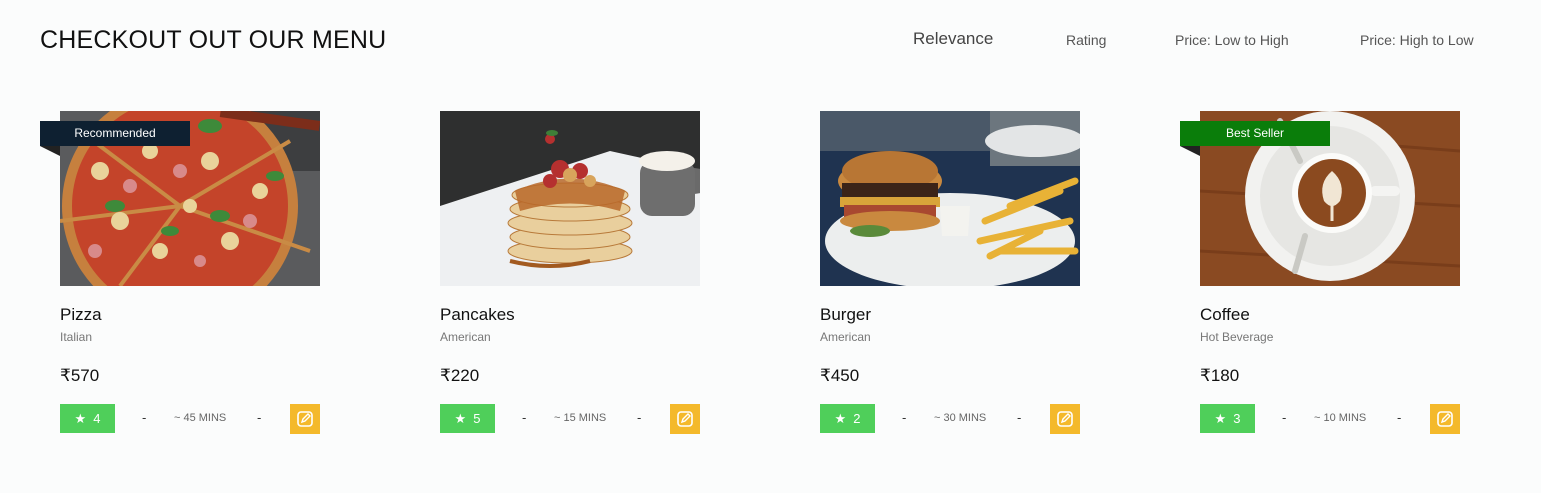 The image size is (1541, 493). What do you see at coordinates (1220, 375) in the screenshot?
I see `item-price: ₹180` at bounding box center [1220, 375].